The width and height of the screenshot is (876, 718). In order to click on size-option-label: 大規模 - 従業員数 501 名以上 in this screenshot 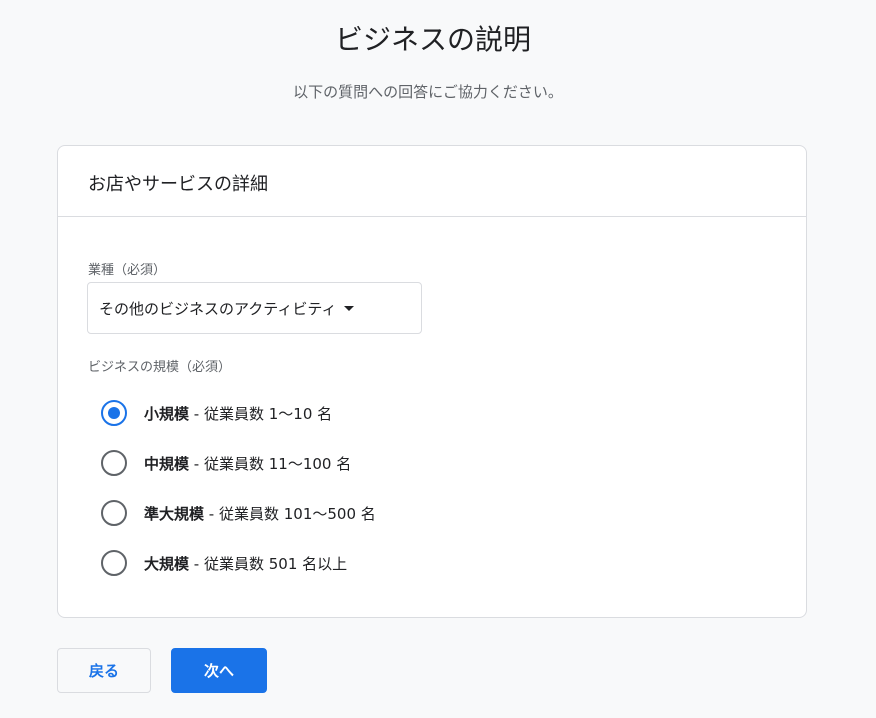, I will do `click(245, 563)`.